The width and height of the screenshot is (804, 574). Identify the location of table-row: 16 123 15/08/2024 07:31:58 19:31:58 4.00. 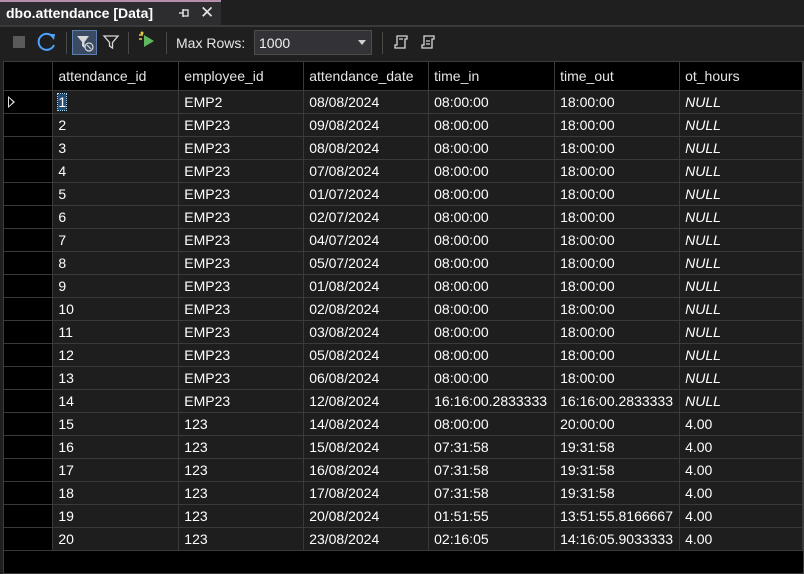
(403, 447).